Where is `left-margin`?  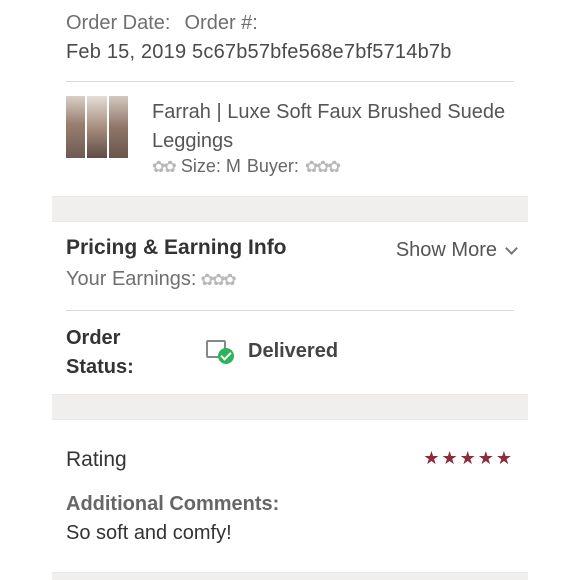
left-margin is located at coordinates (26, 290).